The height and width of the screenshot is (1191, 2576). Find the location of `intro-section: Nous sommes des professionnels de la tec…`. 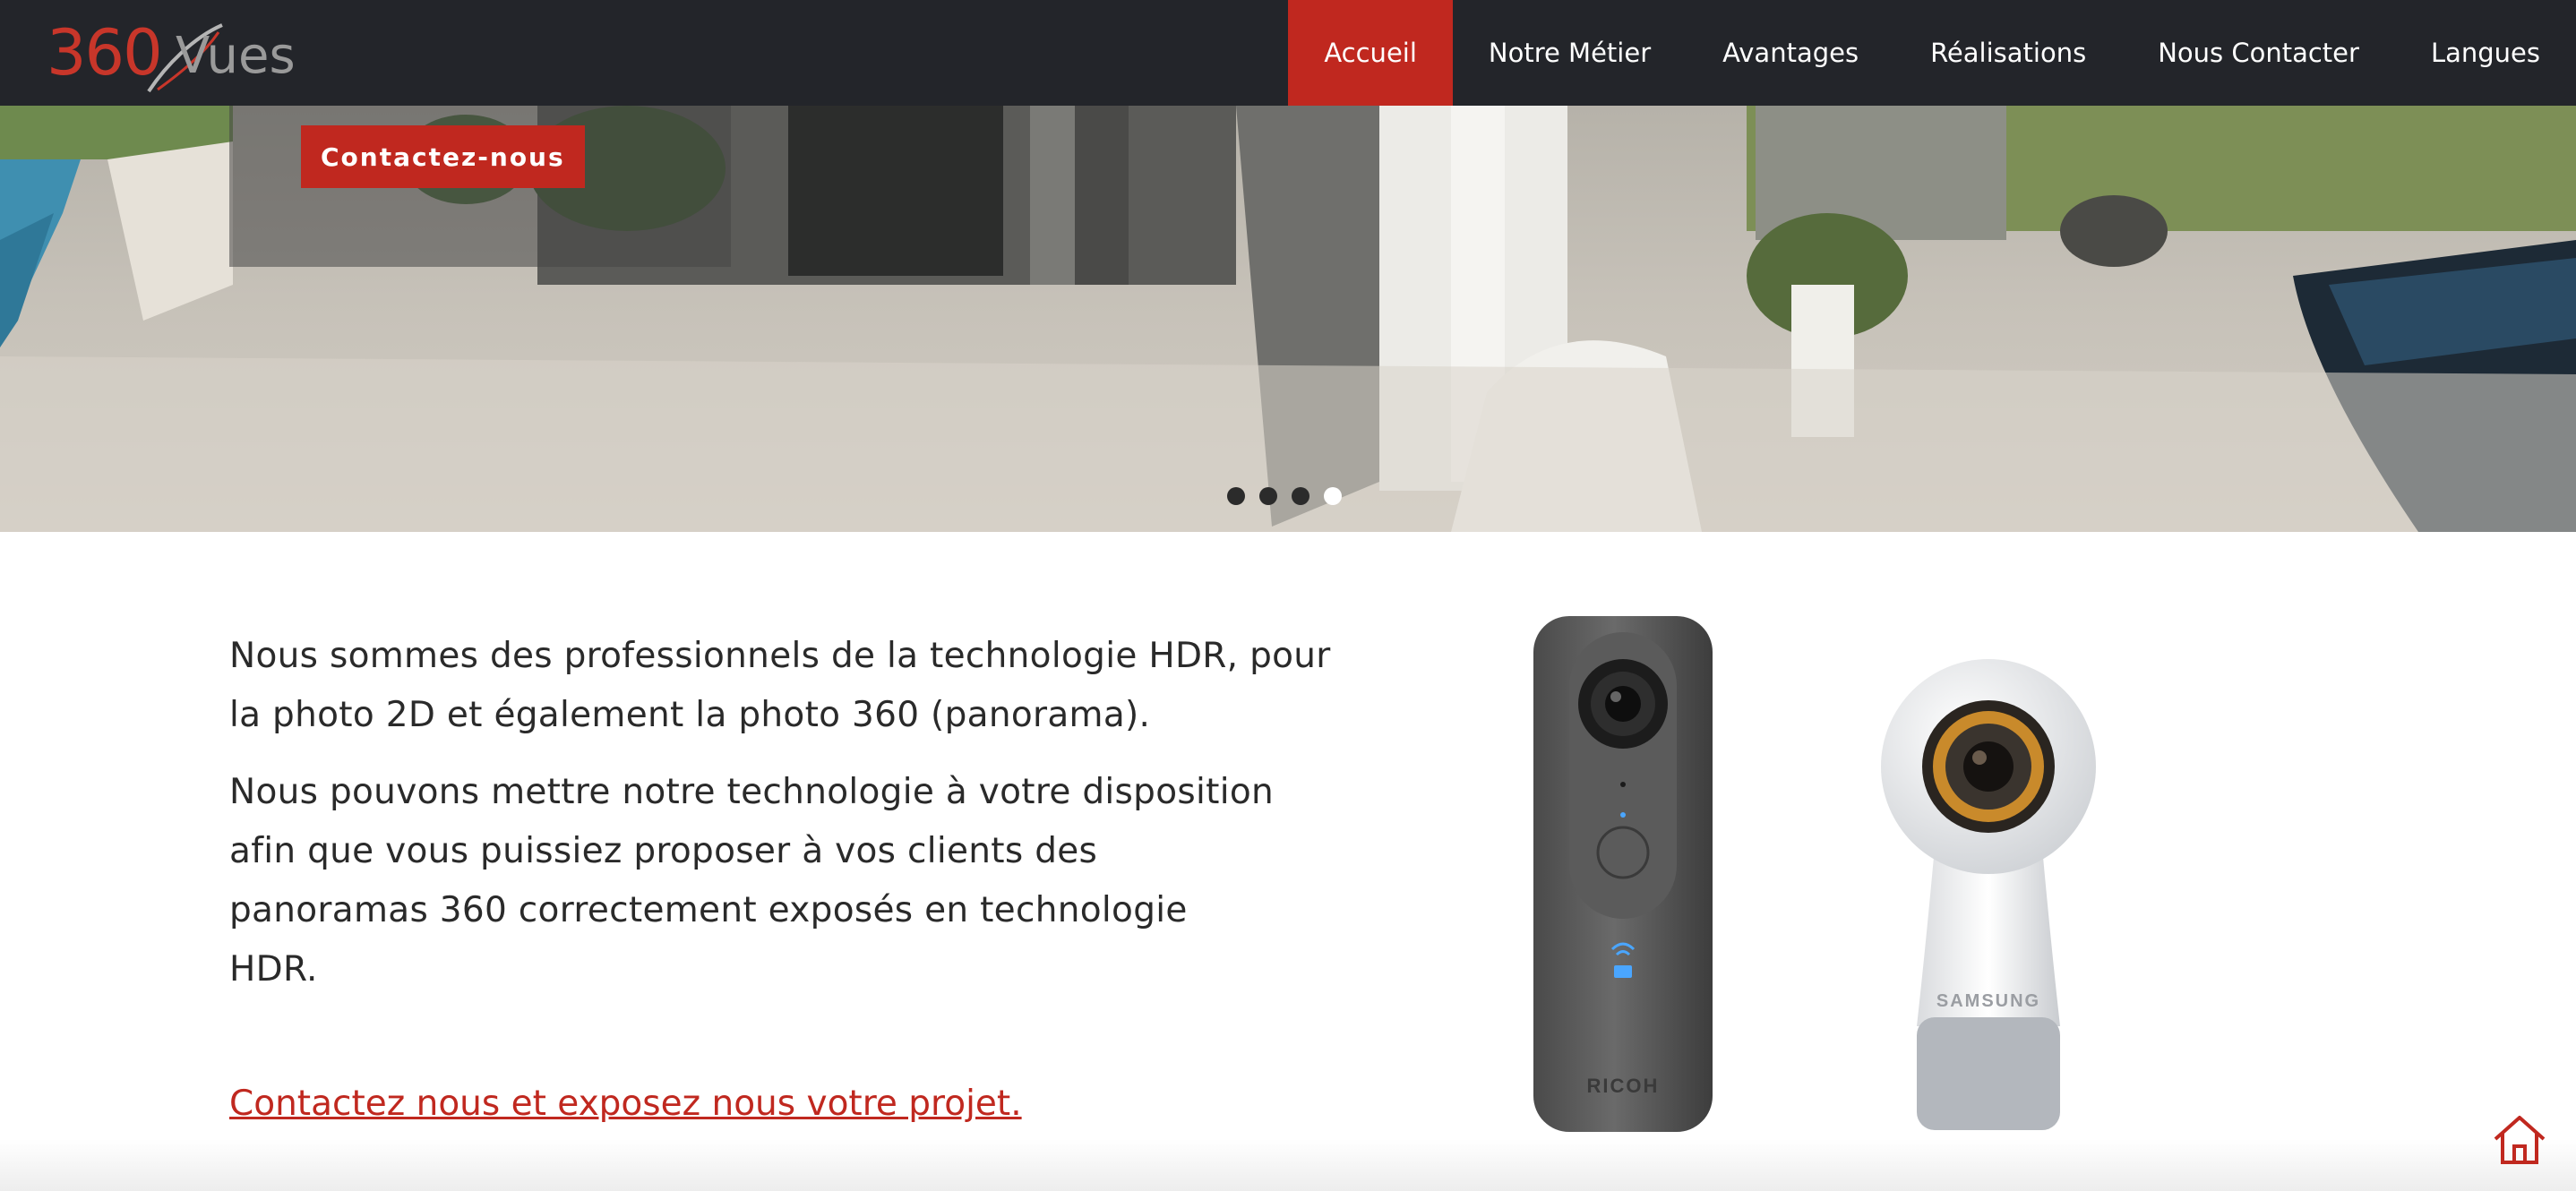

intro-section: Nous sommes des professionnels de la tec… is located at coordinates (779, 813).